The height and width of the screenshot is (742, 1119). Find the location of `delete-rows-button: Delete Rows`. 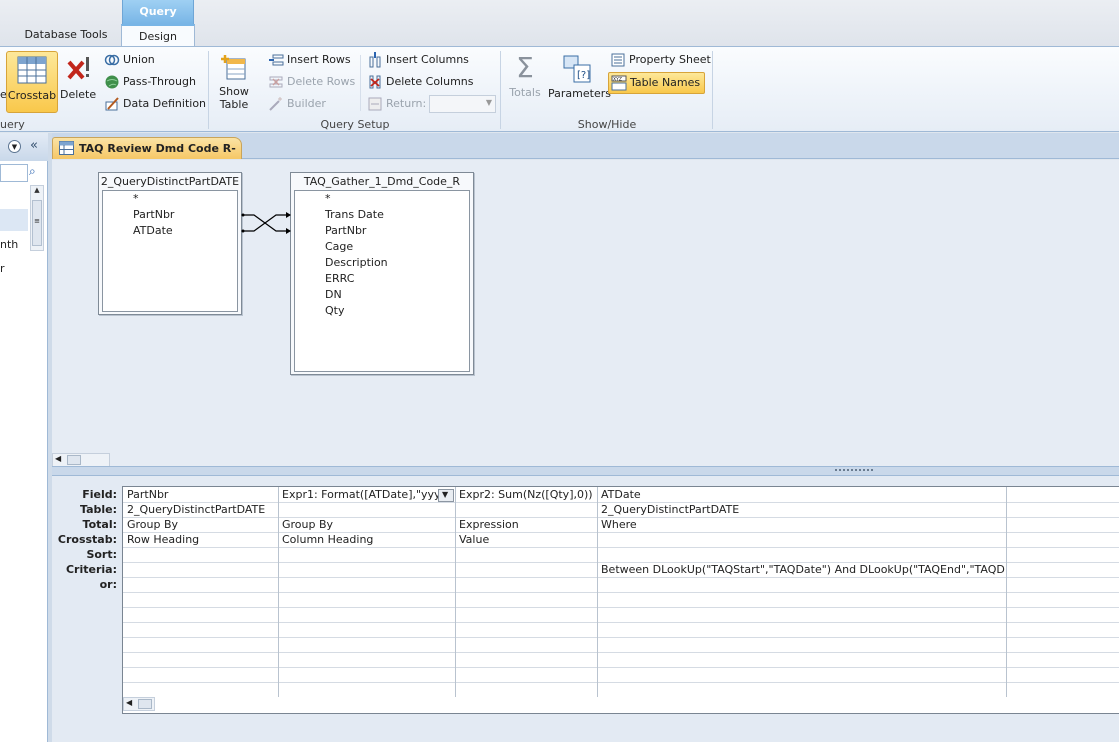

delete-rows-button: Delete Rows is located at coordinates (311, 82).